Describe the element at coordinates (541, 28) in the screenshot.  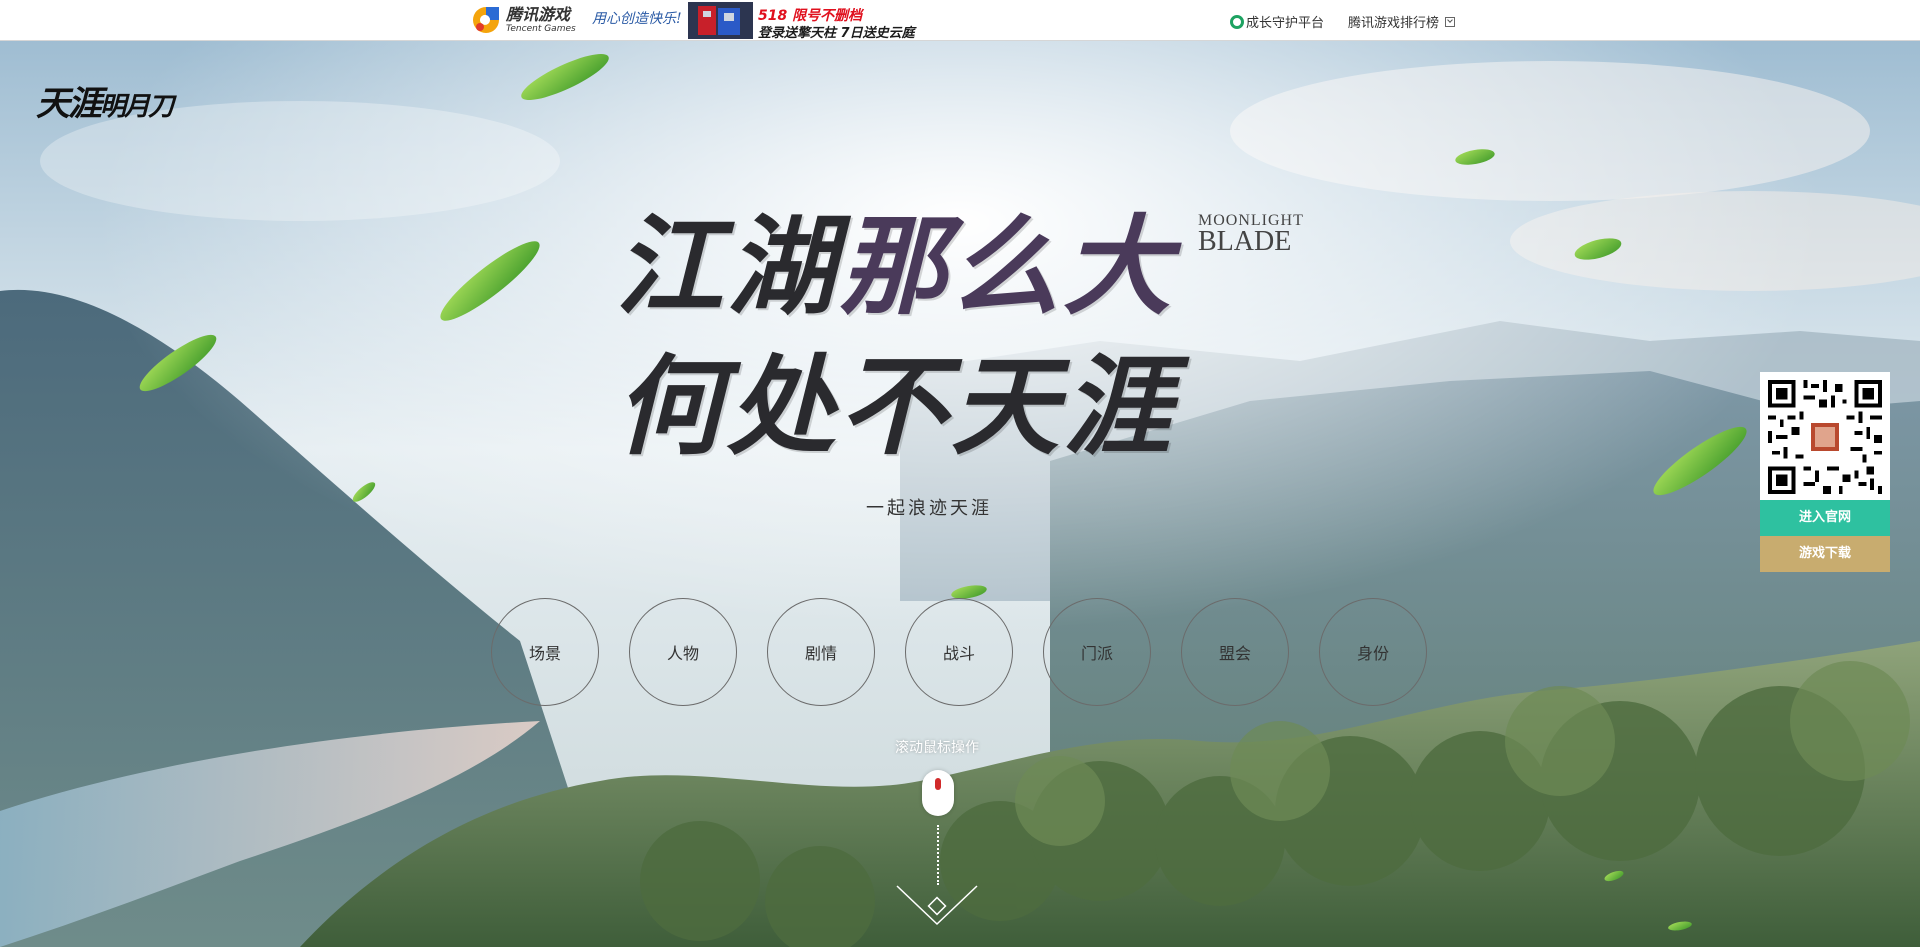
I see `tencent-games-en: Tencent Games` at that location.